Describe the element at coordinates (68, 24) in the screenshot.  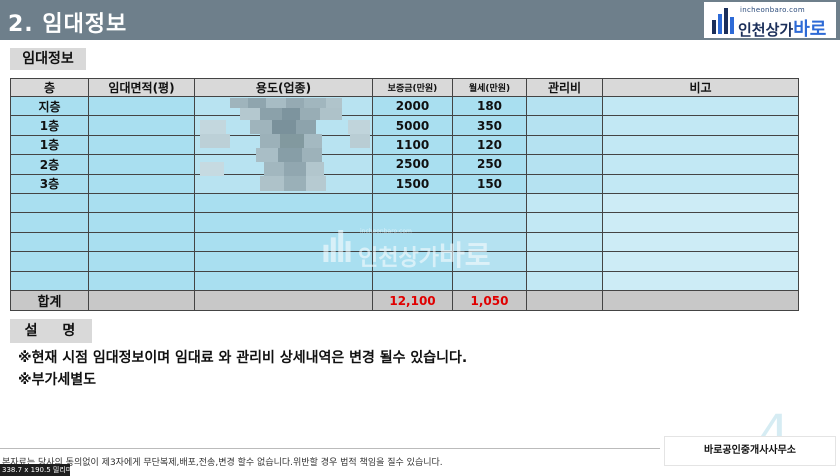
I see `page-title: 2. 임대정보` at that location.